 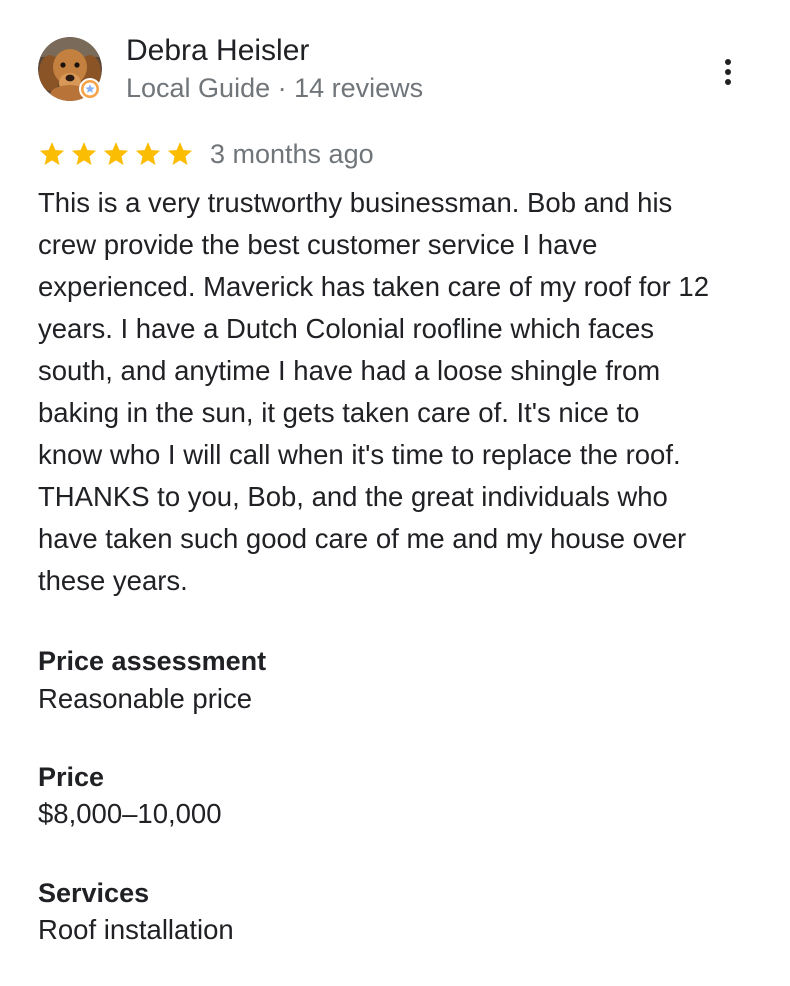 I want to click on price-label: Price, so click(x=71, y=777).